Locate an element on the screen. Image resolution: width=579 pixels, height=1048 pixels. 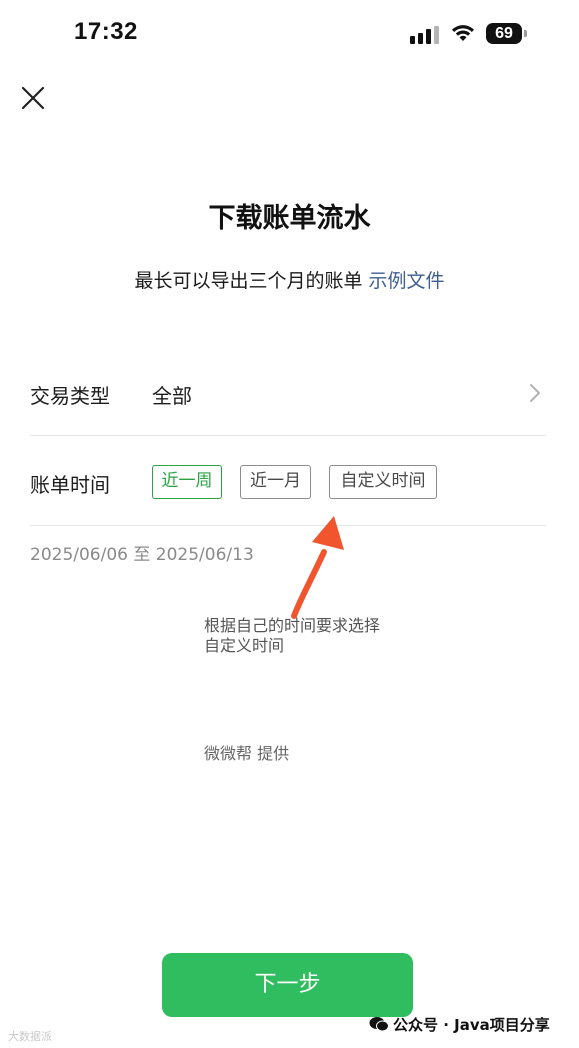
watermark-left: 大数据派 is located at coordinates (30, 1036).